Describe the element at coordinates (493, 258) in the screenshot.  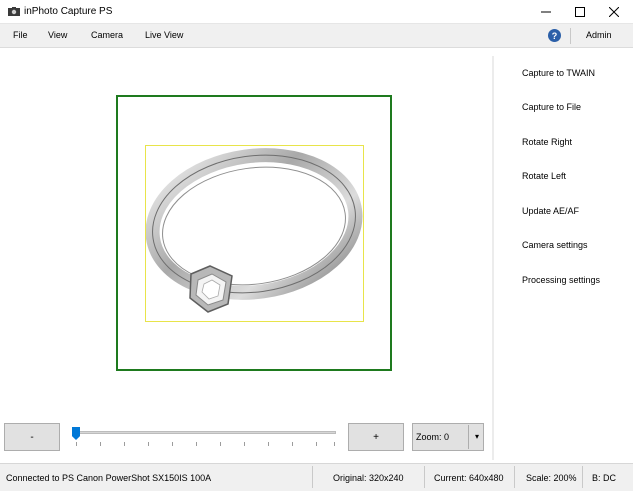
I see `panel-divider` at that location.